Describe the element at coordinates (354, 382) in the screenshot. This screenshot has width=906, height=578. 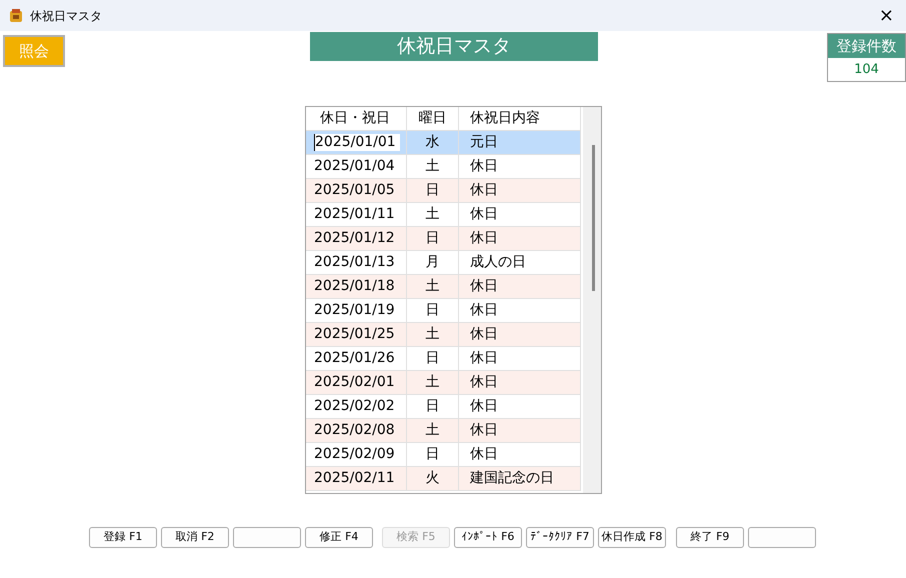
I see `table-cell: 2025/02/01` at that location.